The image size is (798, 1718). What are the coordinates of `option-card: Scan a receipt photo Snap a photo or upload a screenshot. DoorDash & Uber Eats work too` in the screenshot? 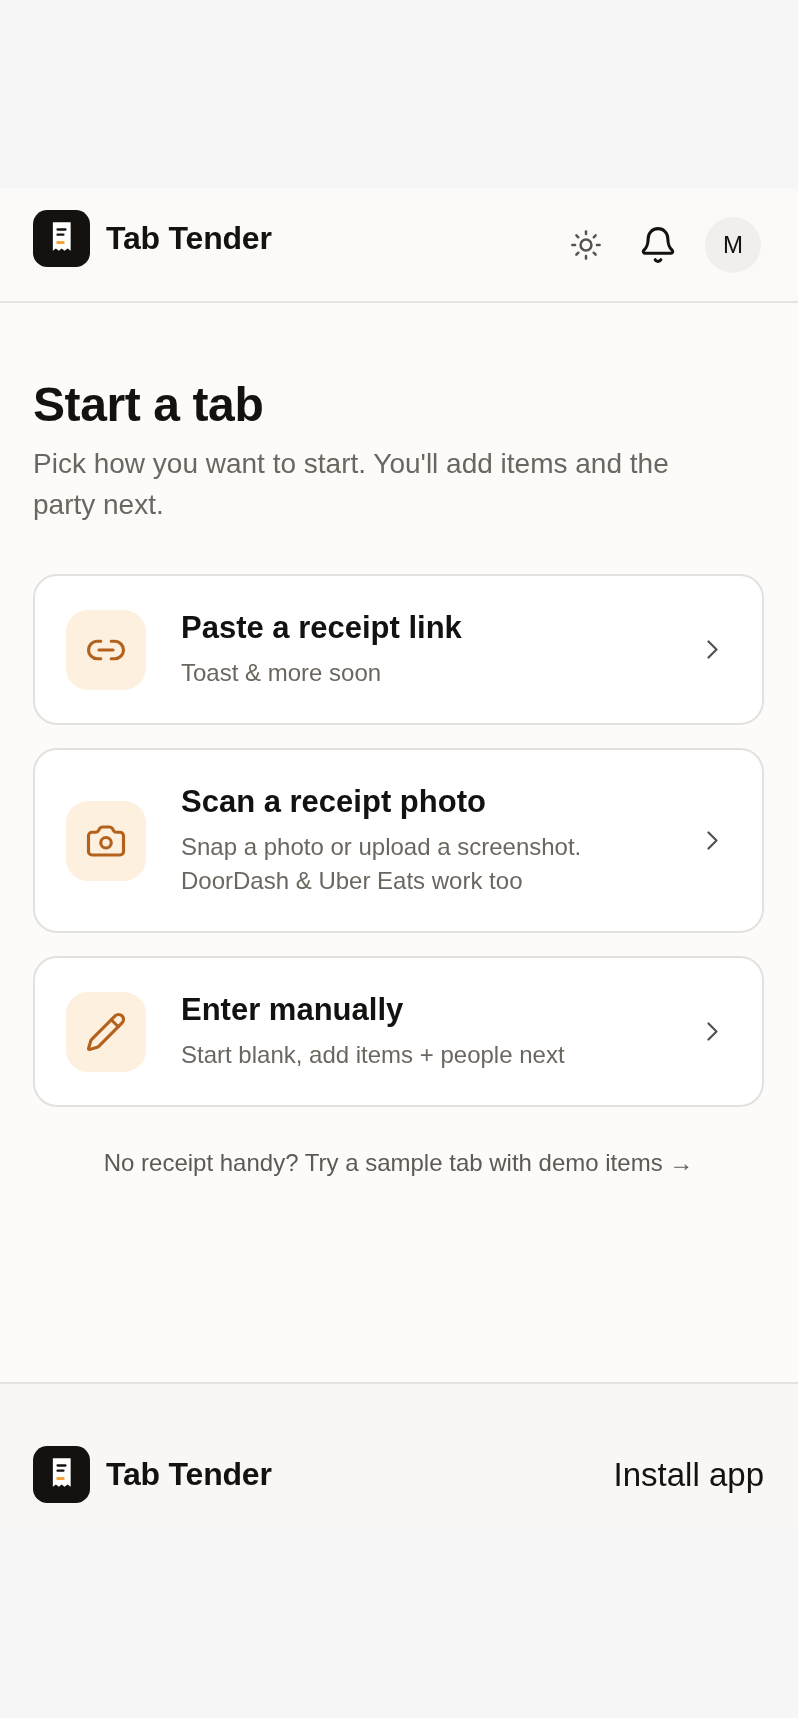 It's located at (398, 841).